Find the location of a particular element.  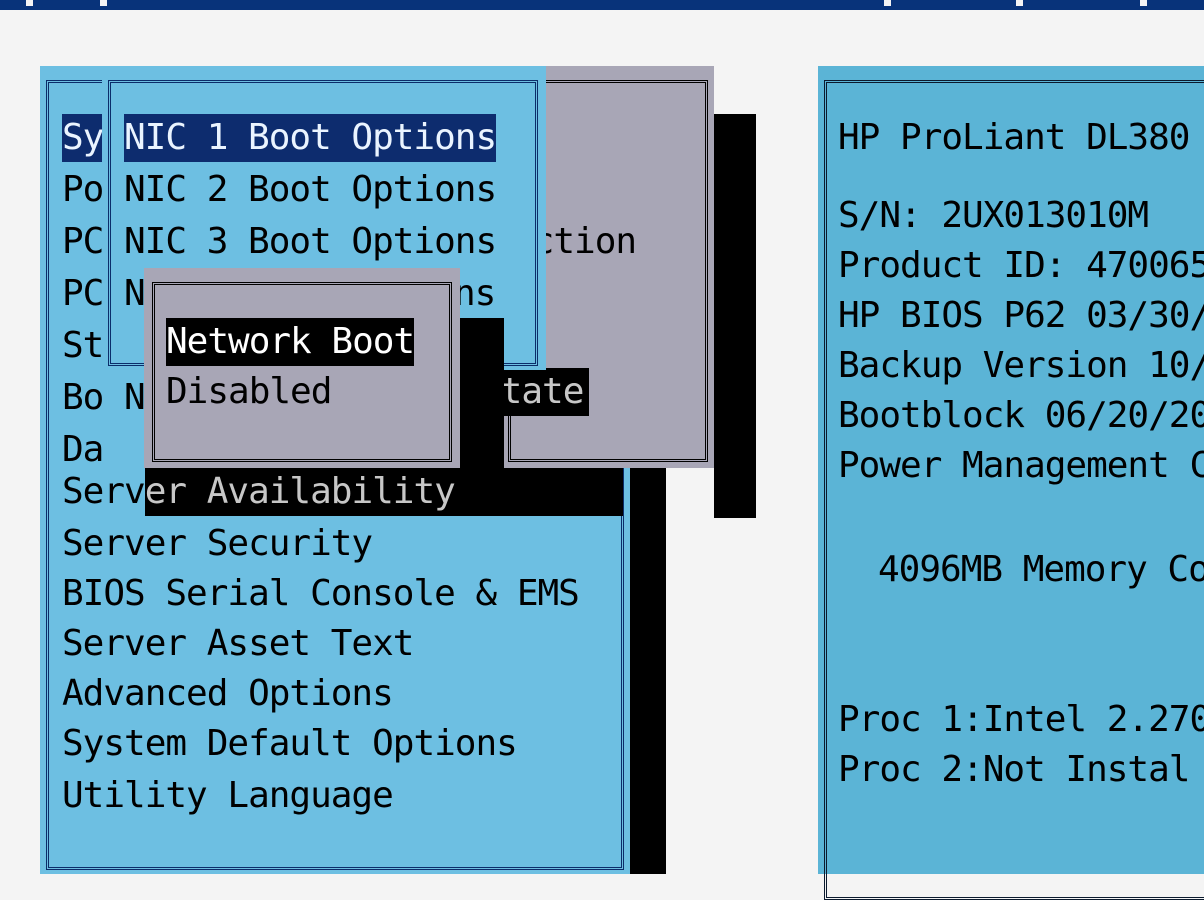

menu-item-bios-serial-console: BIOS Serial Console & EMS is located at coordinates (321, 594).